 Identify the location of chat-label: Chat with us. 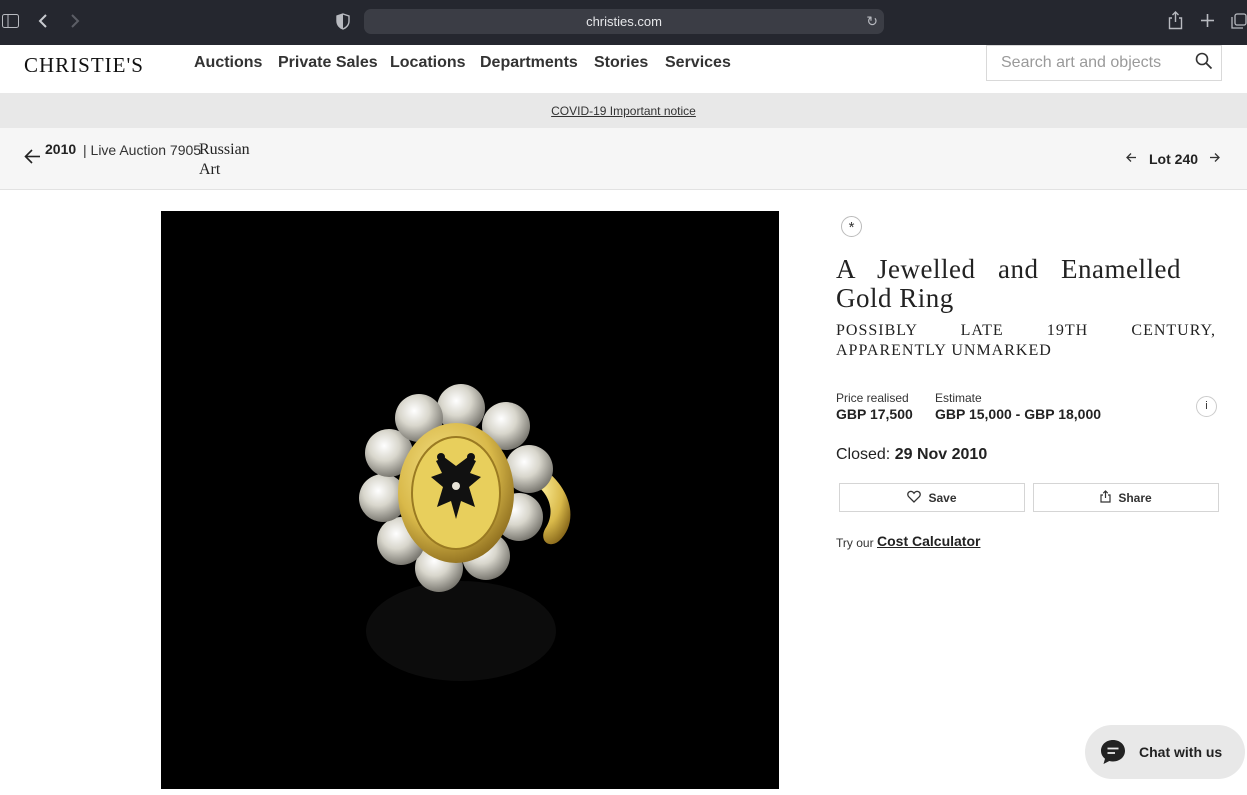
(1181, 752).